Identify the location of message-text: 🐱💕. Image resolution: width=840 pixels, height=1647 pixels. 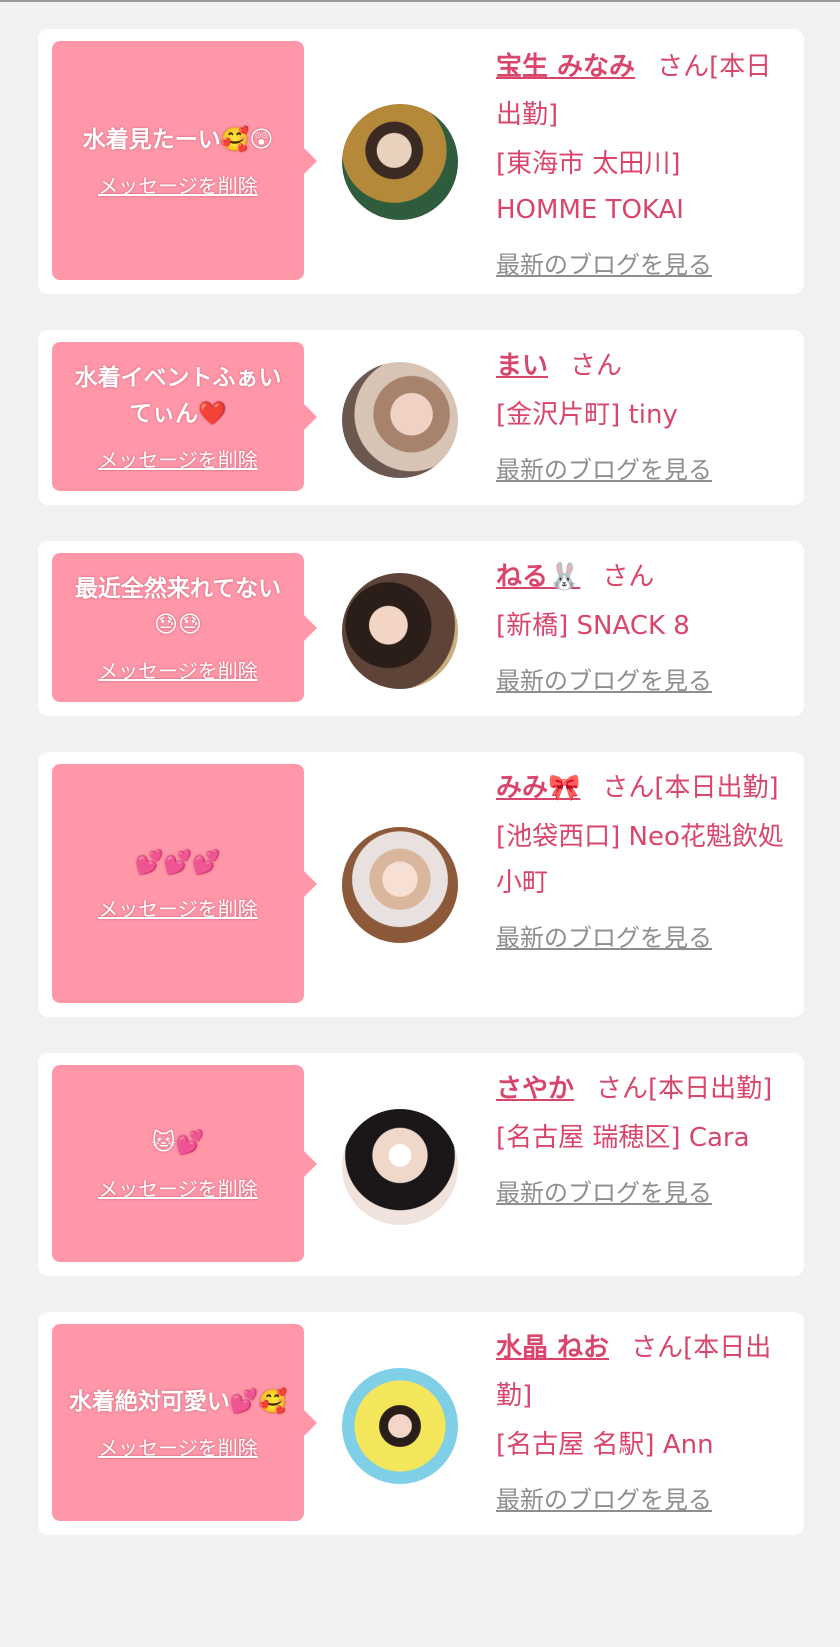
(178, 1143).